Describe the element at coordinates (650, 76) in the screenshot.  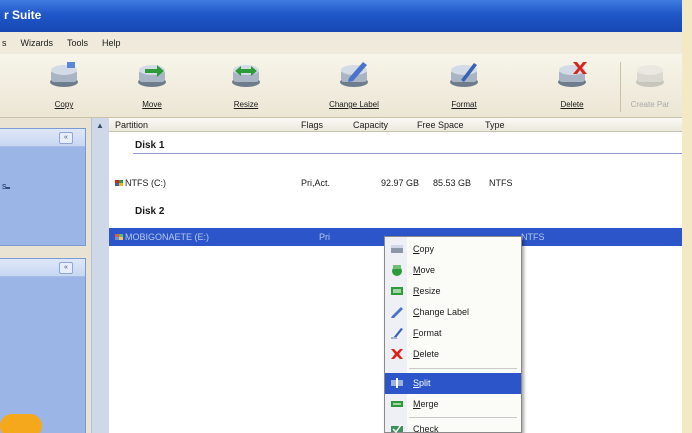
I see `create-partition-icon` at that location.